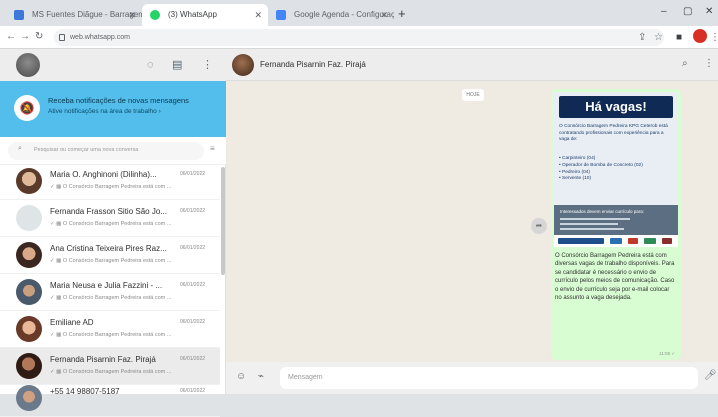 Image resolution: width=718 pixels, height=417 pixels. I want to click on bell-off-icon: 🔕, so click(27, 108).